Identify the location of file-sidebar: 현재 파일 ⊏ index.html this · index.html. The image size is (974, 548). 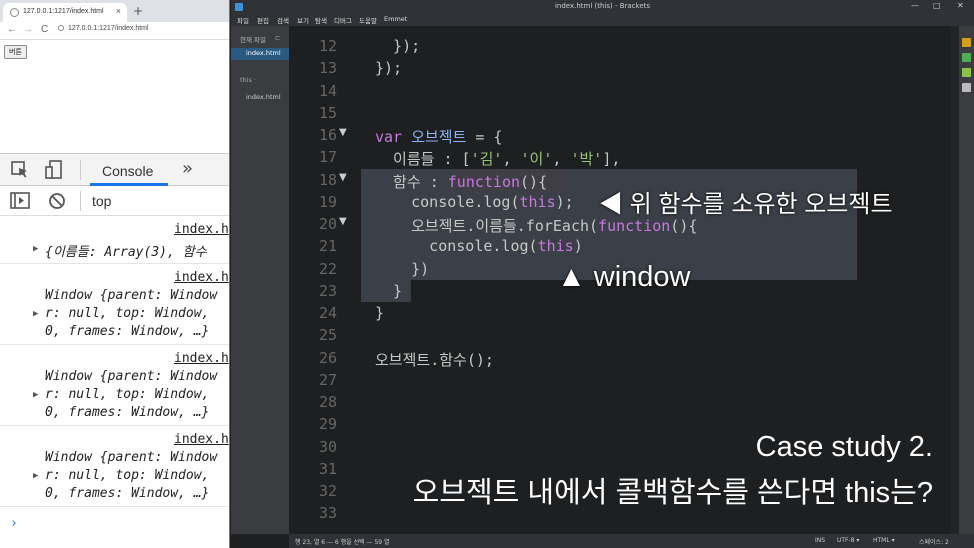
(260, 280).